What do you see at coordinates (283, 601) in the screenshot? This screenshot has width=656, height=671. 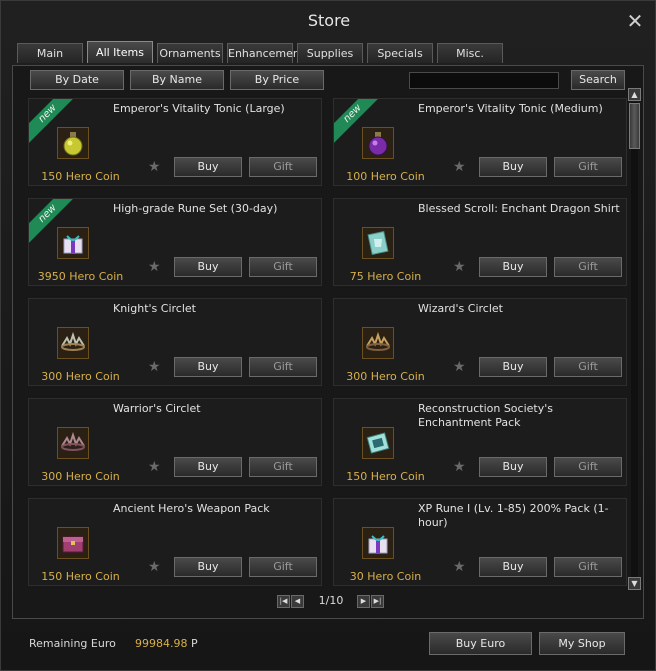 I see `first-page-icon: |◀` at bounding box center [283, 601].